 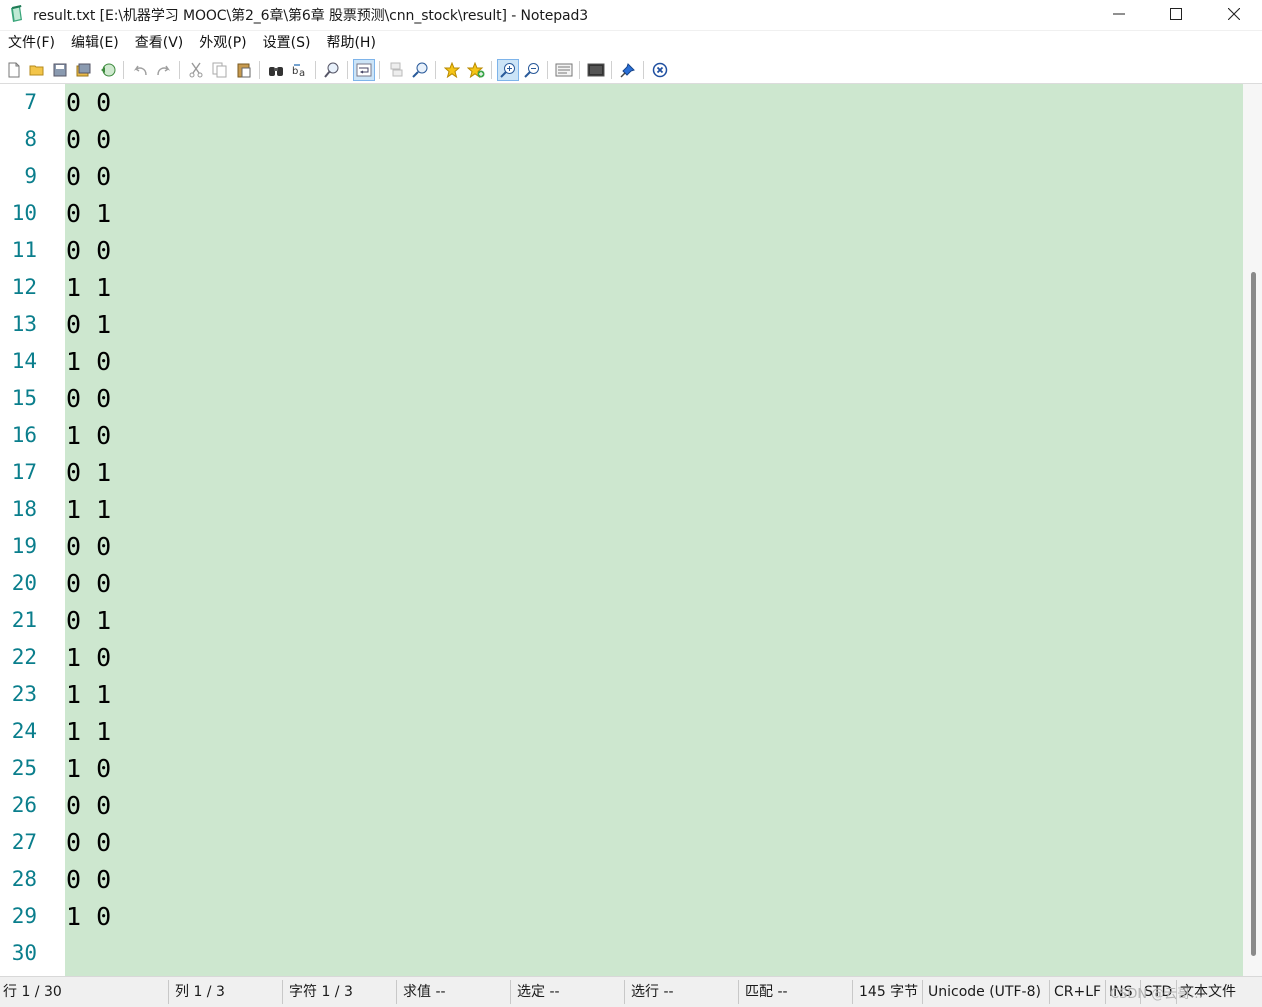 What do you see at coordinates (24, 694) in the screenshot?
I see `line-number: 23` at bounding box center [24, 694].